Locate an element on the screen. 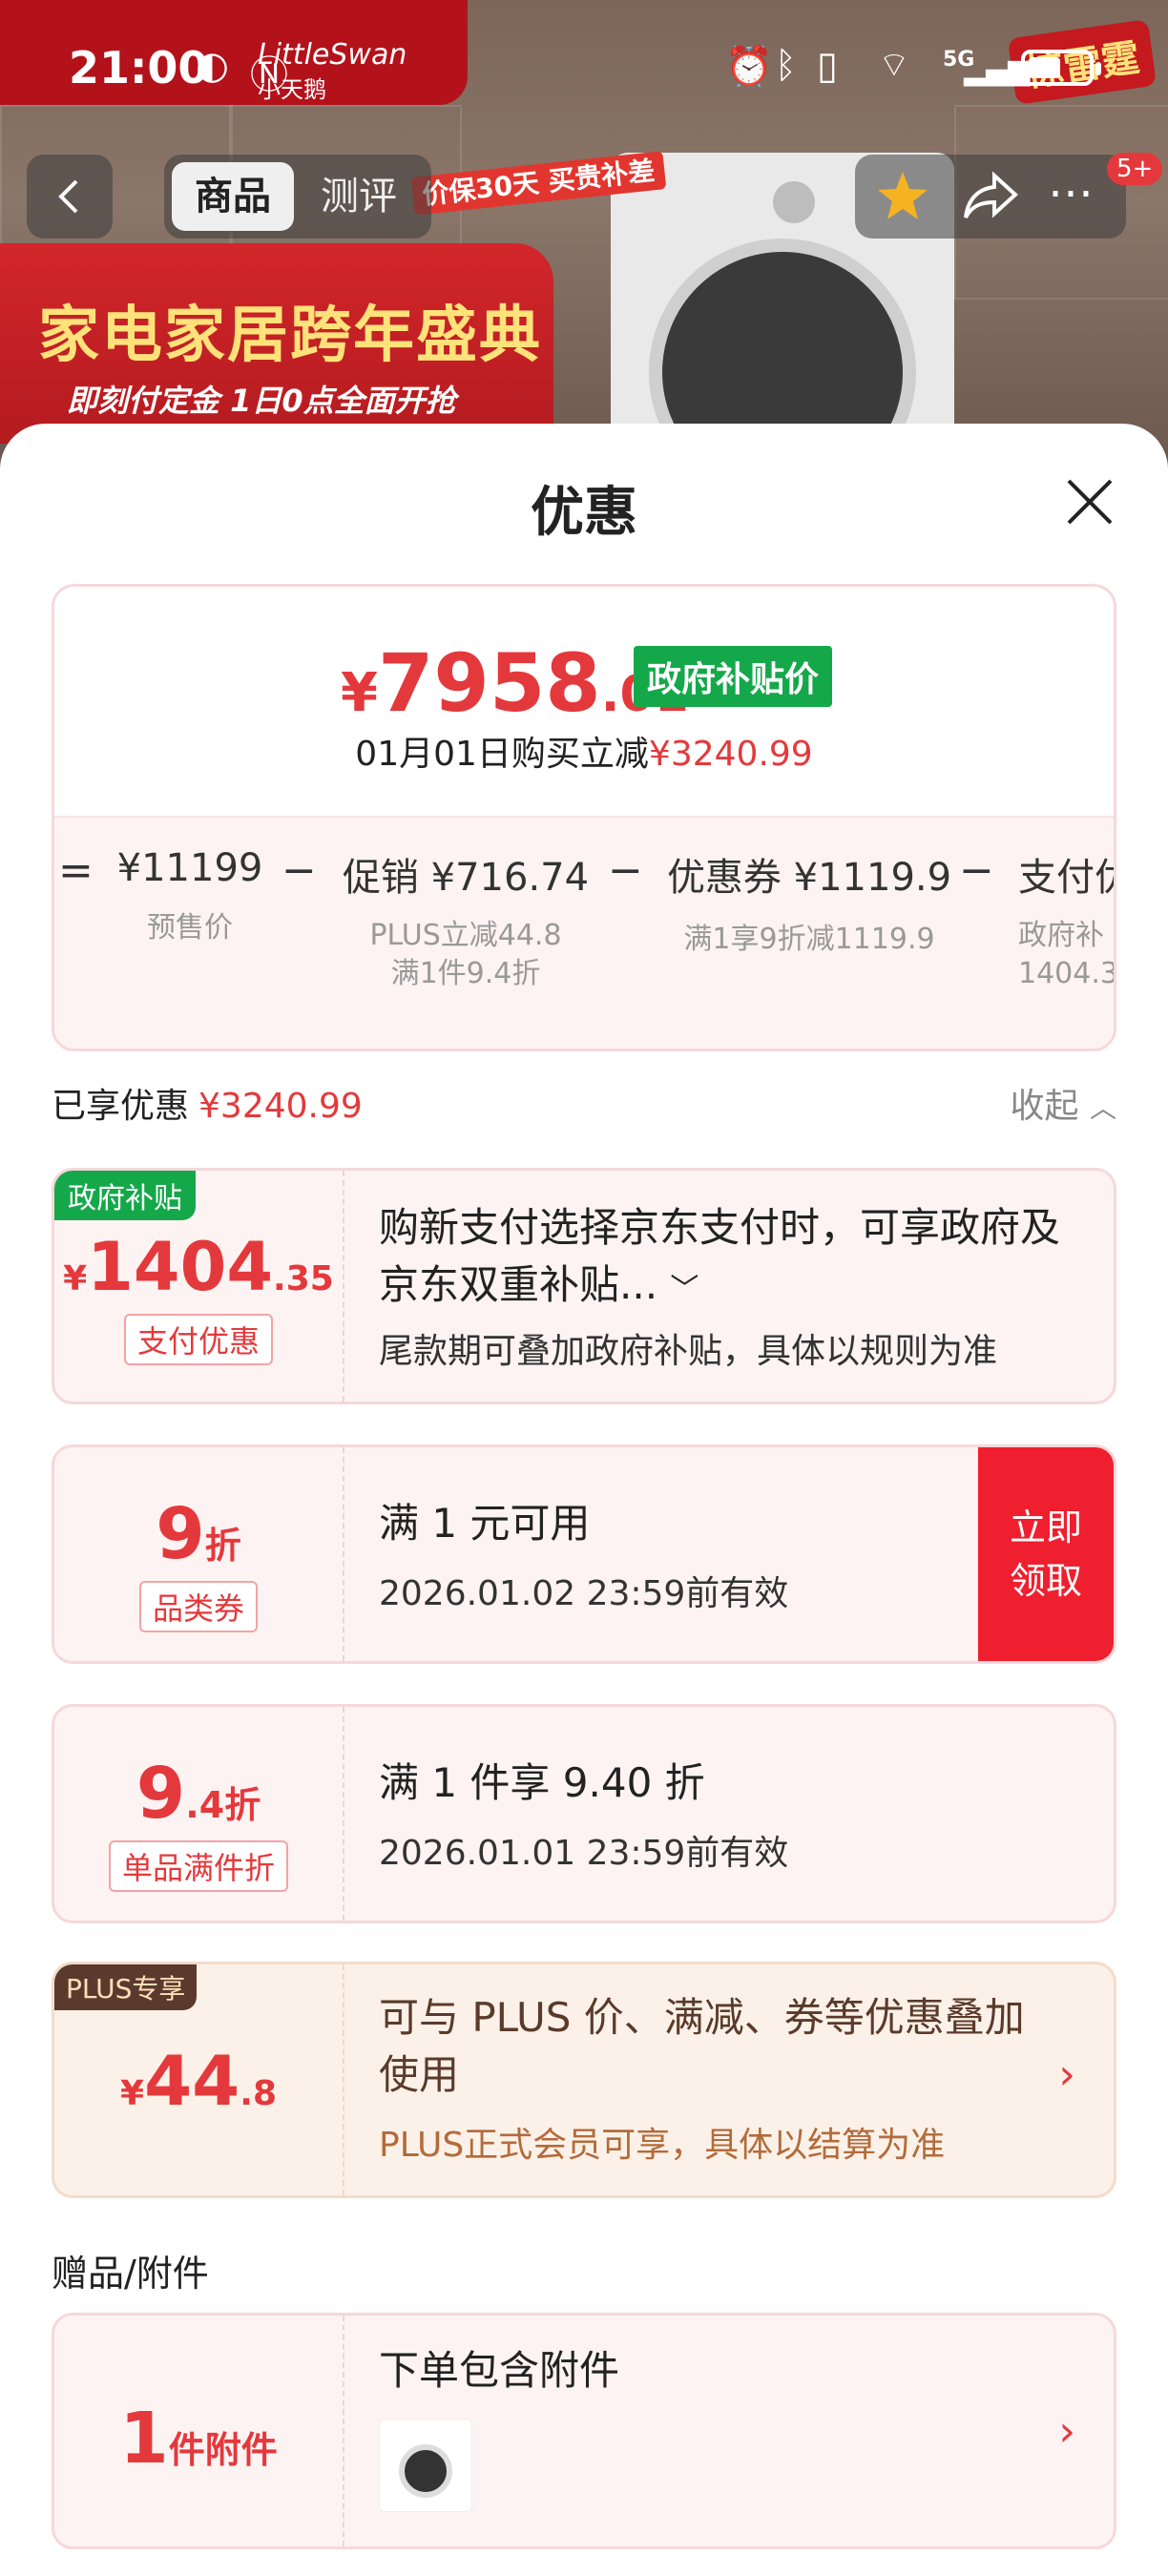  summary-label: 已享优惠 is located at coordinates (121, 1106).